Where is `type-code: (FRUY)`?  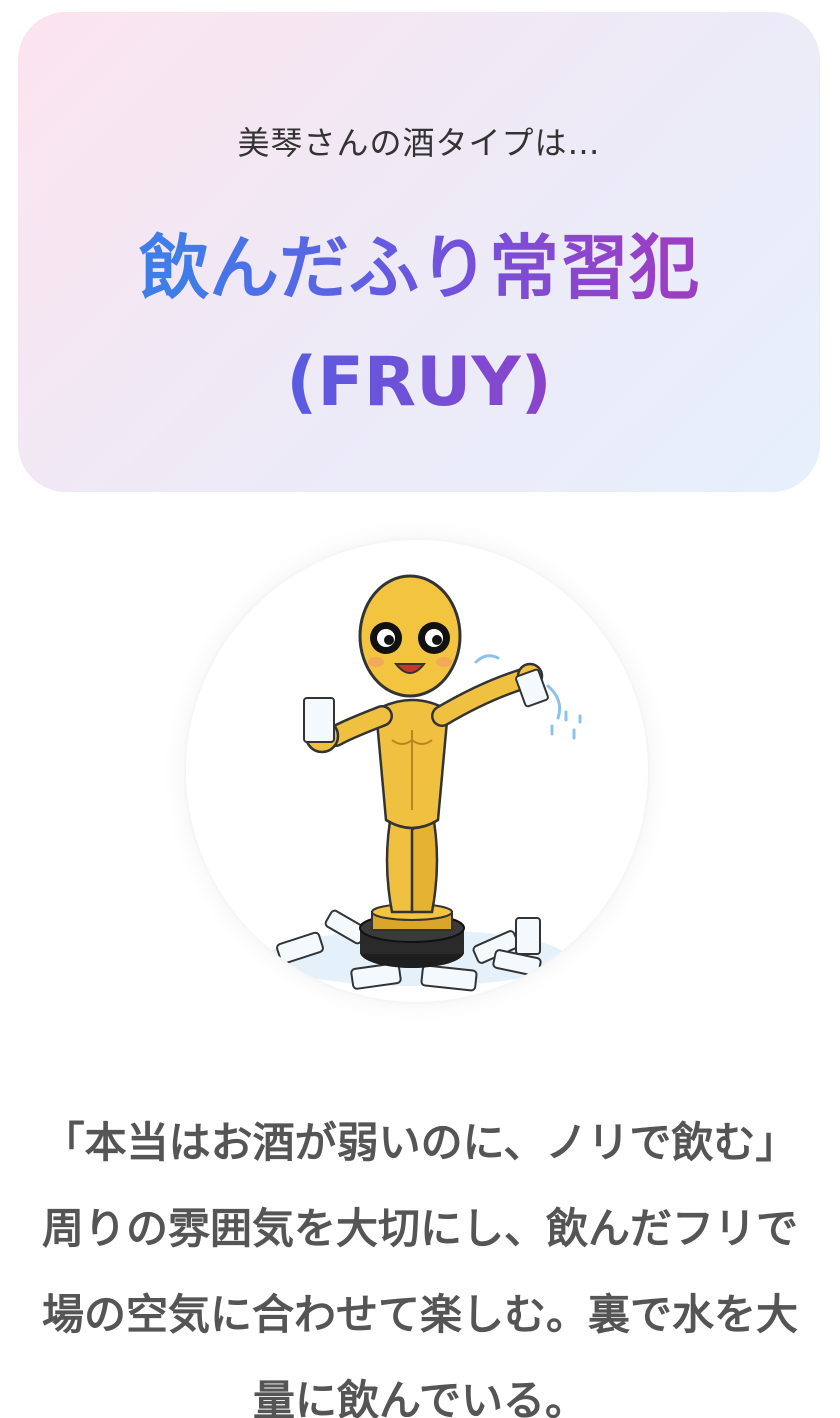 type-code: (FRUY) is located at coordinates (419, 383).